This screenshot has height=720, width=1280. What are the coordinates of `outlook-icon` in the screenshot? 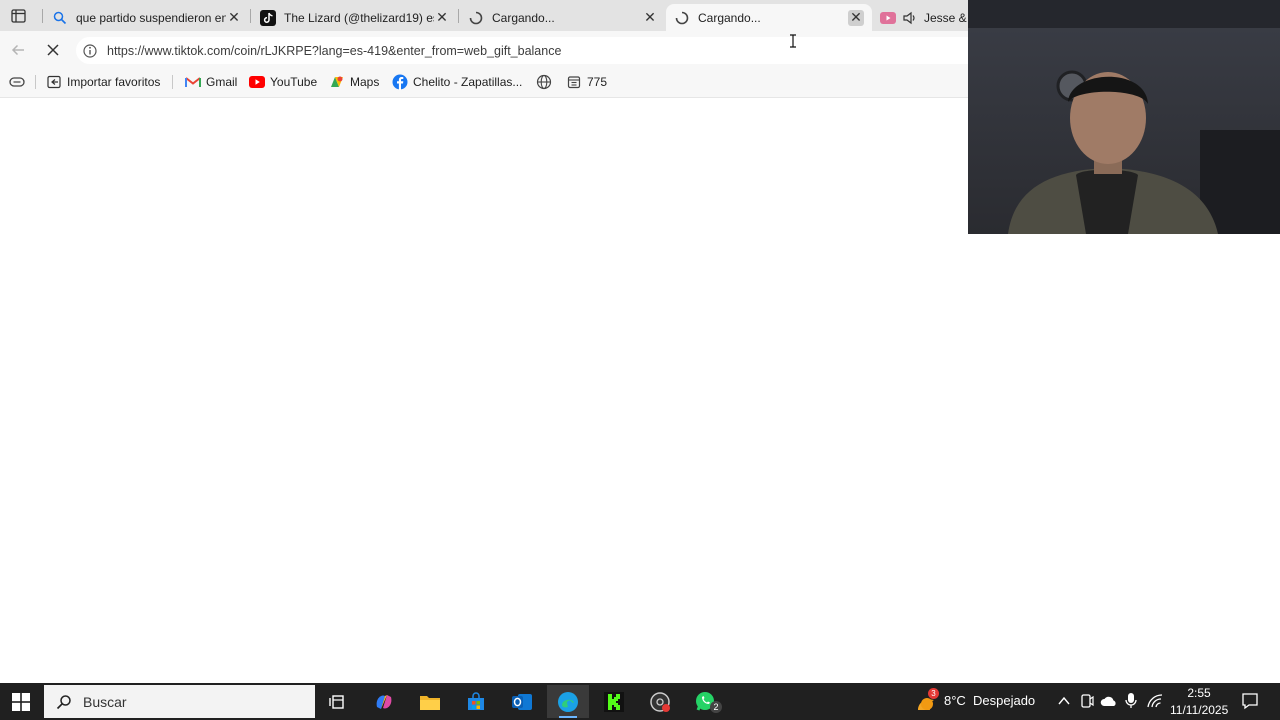 It's located at (522, 701).